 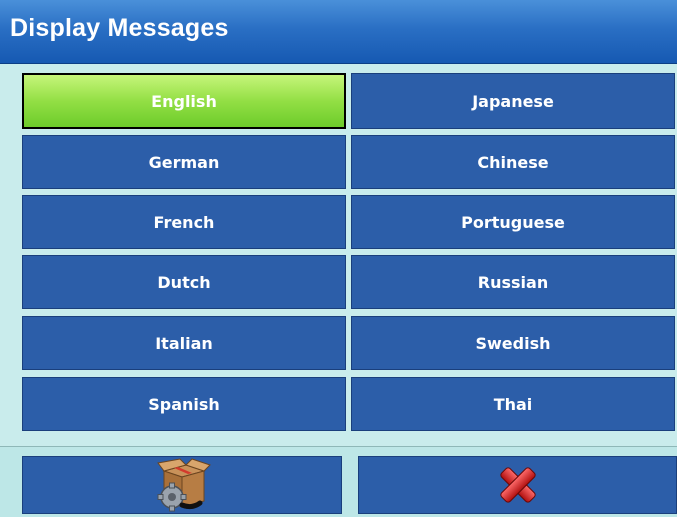 I want to click on title-bar: Display Messages, so click(x=338, y=32).